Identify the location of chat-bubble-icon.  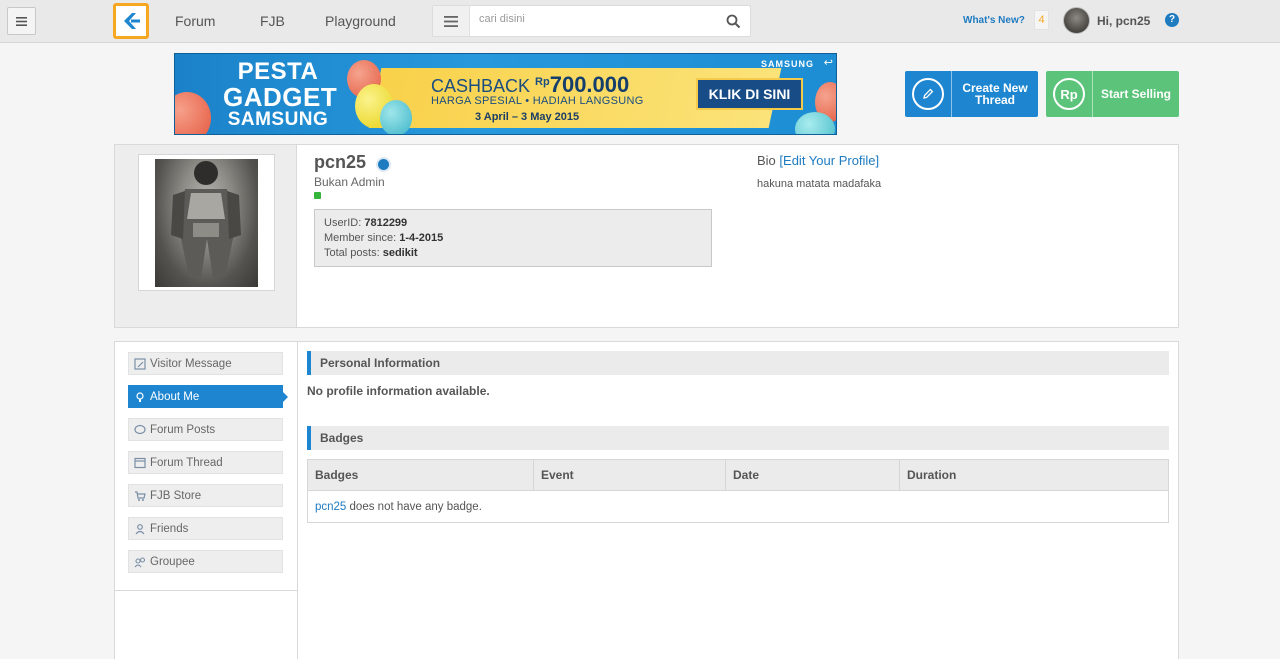
(140, 430).